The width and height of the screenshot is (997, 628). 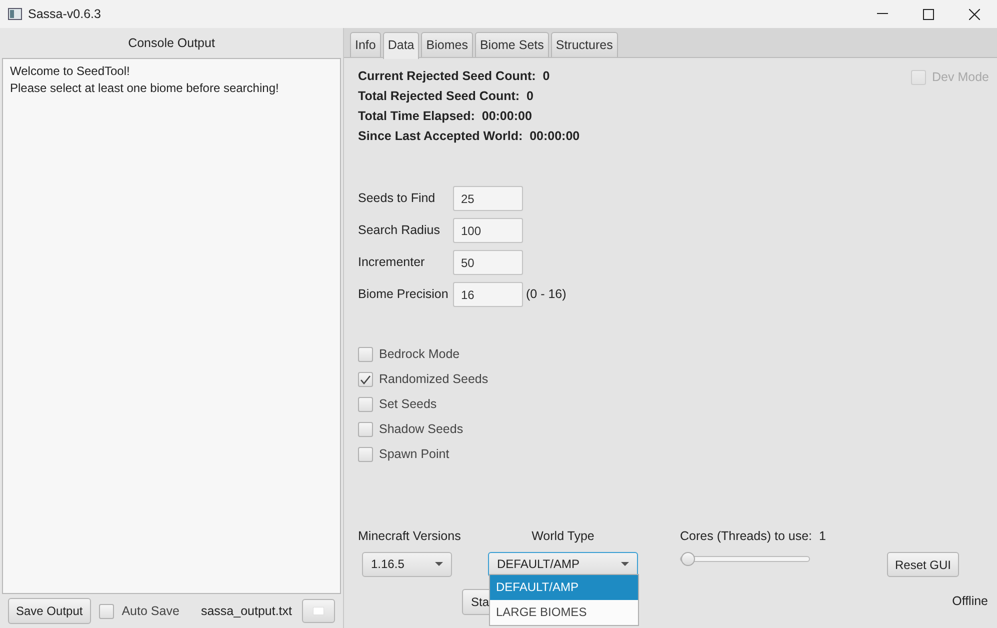 What do you see at coordinates (488, 294) in the screenshot?
I see `input-field: 16` at bounding box center [488, 294].